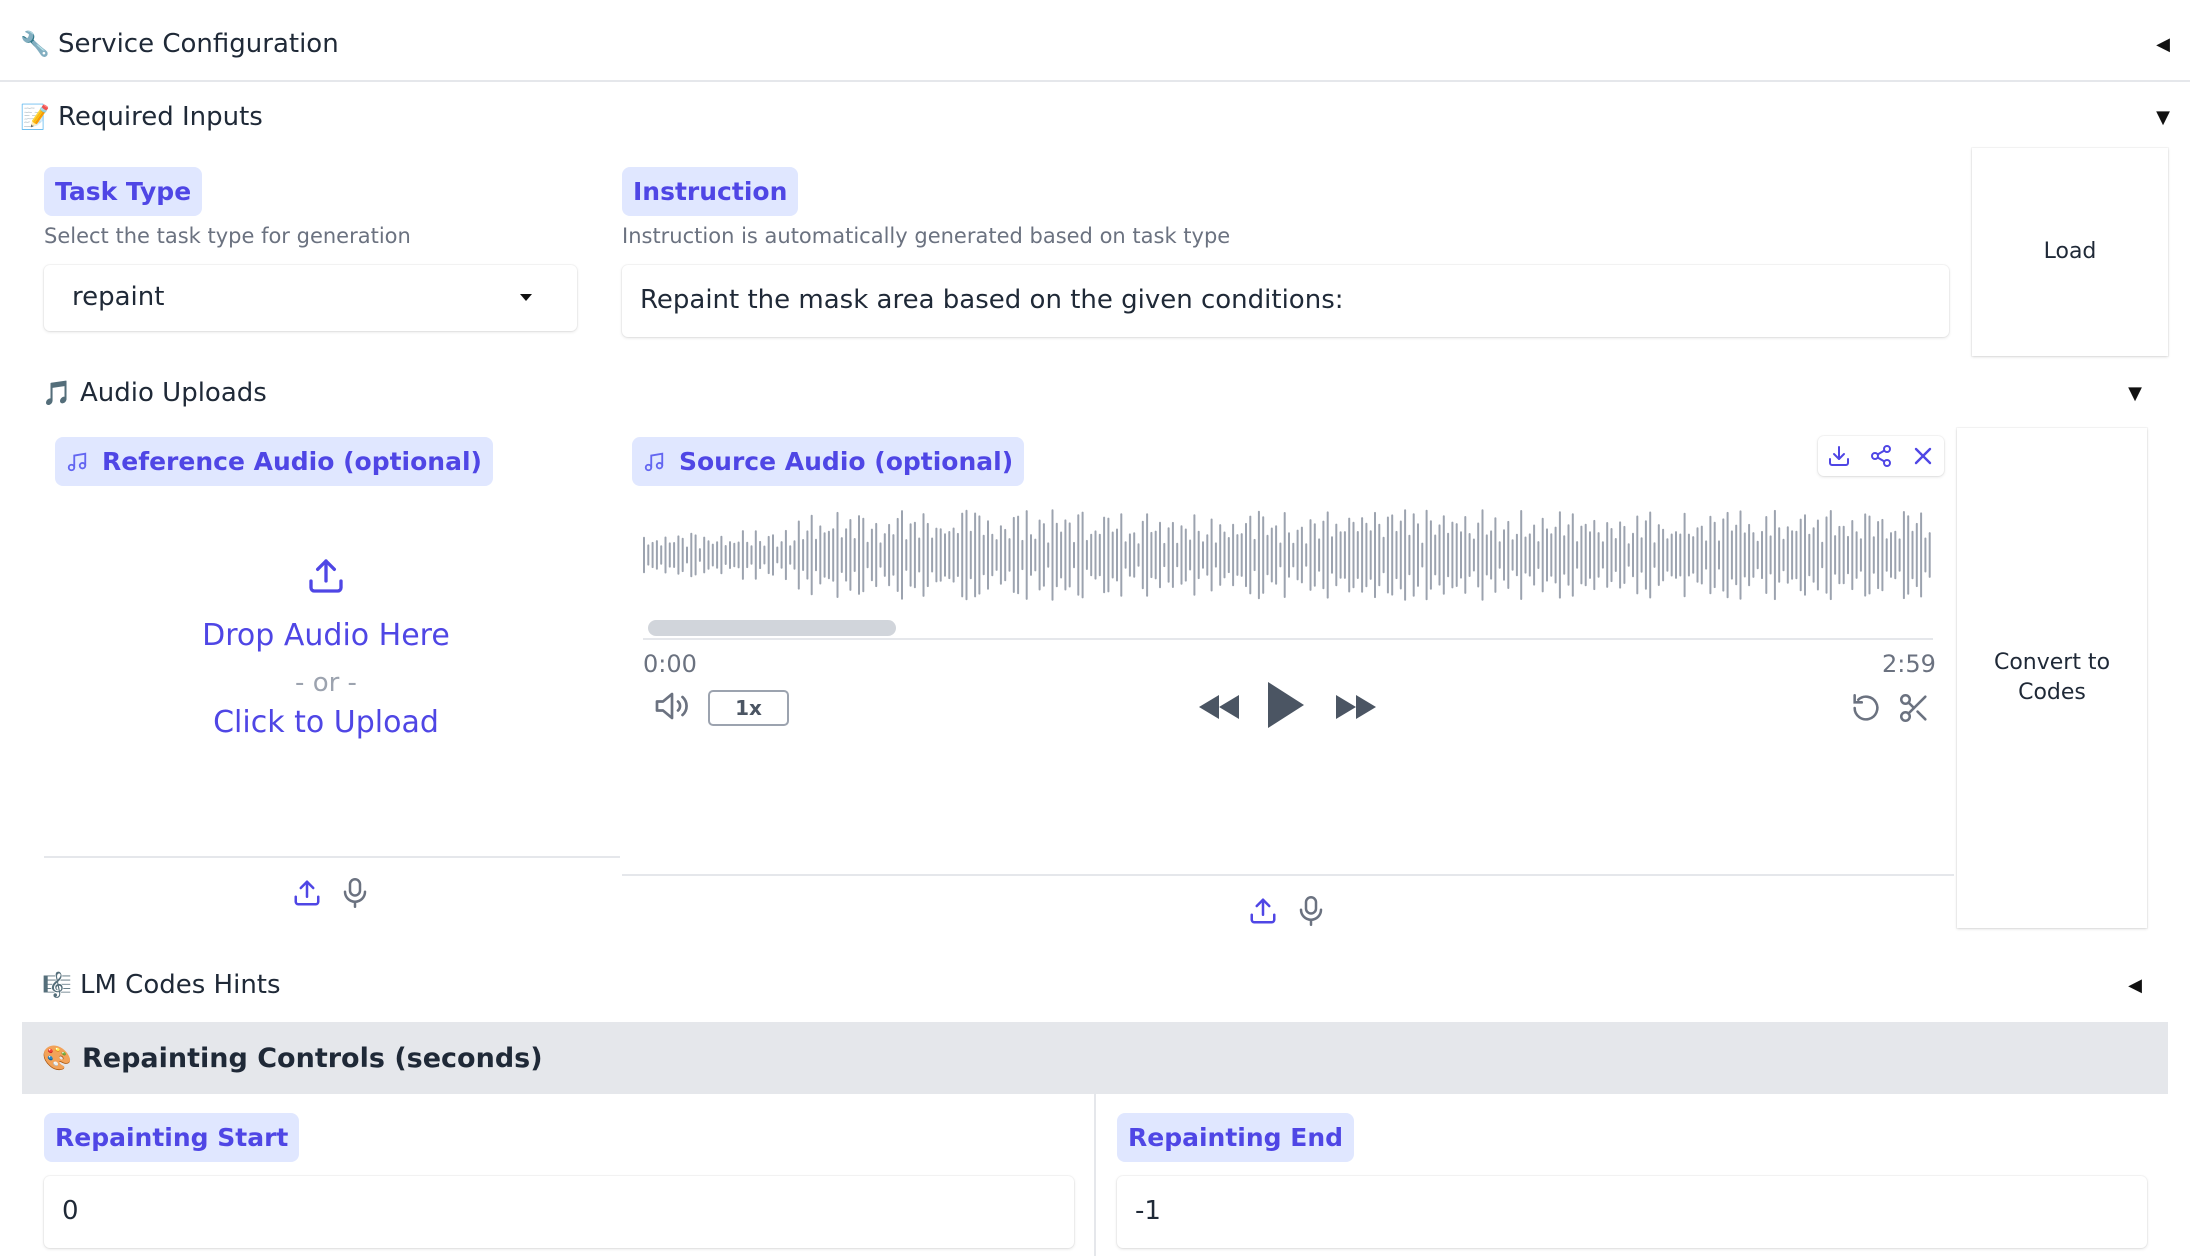 The height and width of the screenshot is (1256, 2202). What do you see at coordinates (748, 708) in the screenshot?
I see `playback-speed-button: 1x` at bounding box center [748, 708].